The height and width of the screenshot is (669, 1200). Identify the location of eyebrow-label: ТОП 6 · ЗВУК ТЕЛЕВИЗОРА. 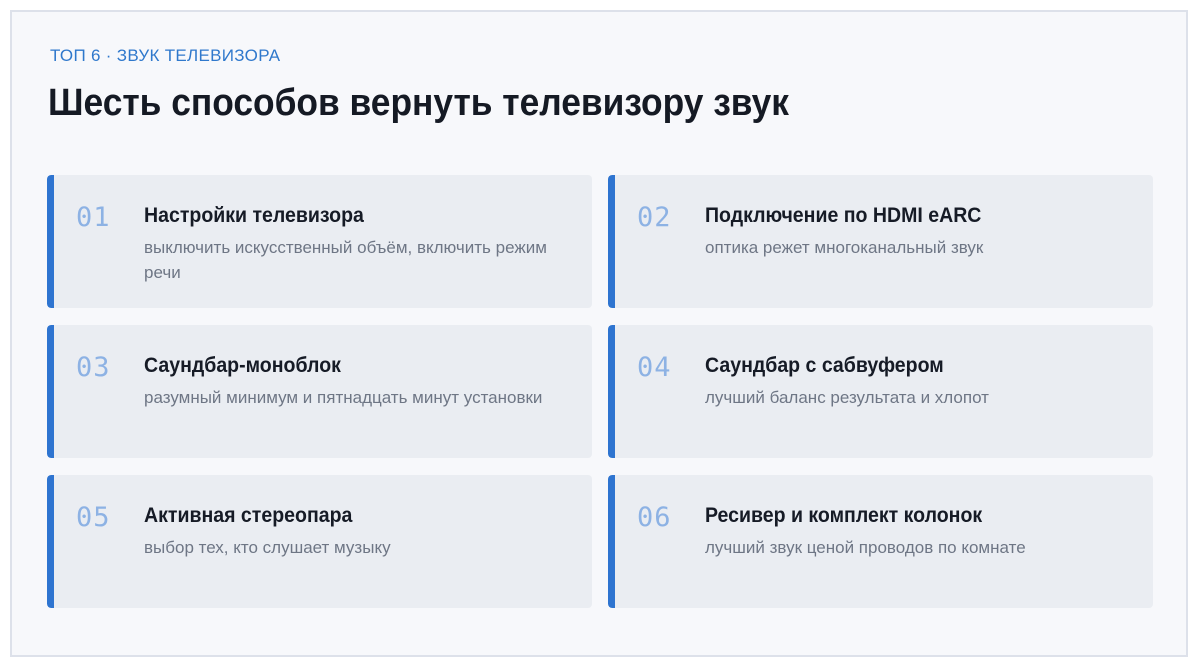
(165, 55).